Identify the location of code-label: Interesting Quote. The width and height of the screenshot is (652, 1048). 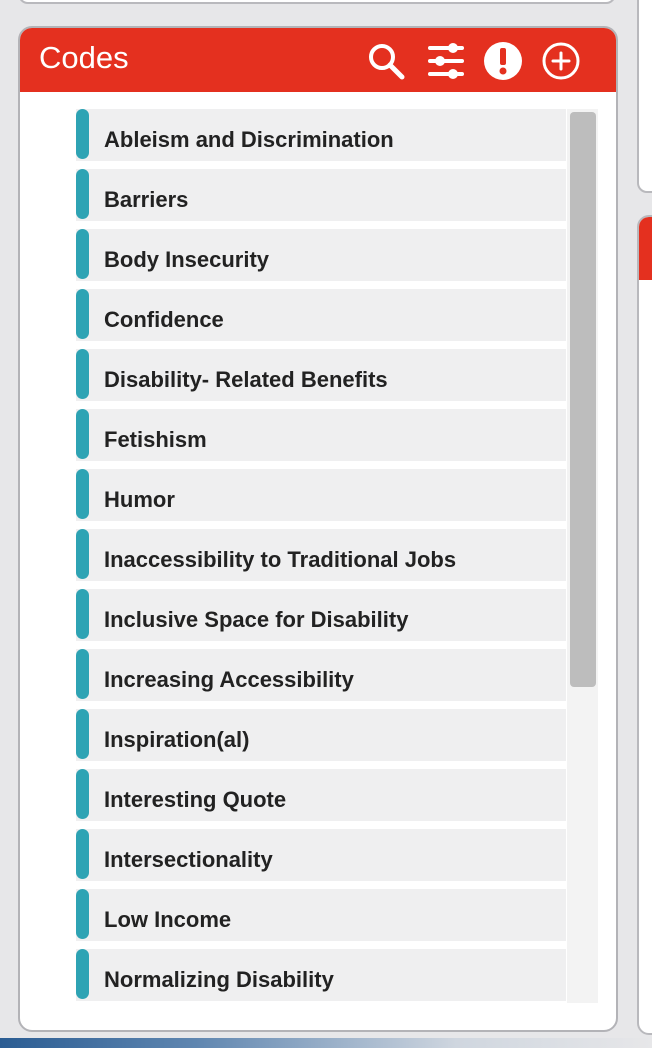
(195, 799).